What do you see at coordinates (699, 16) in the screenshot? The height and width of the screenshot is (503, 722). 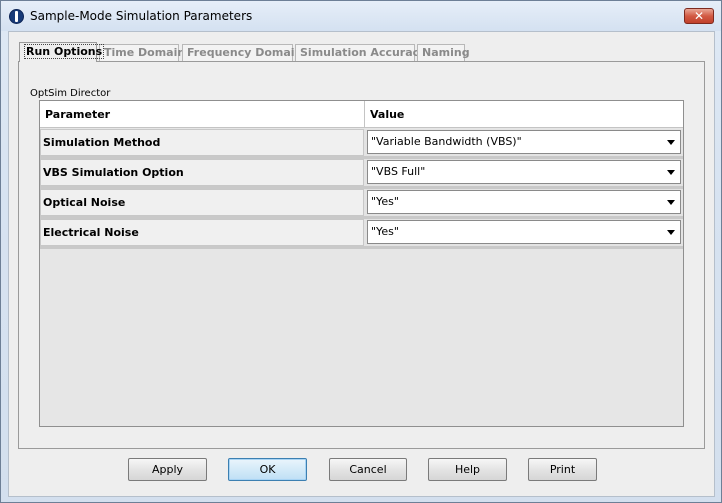 I see `close-button: ✕` at bounding box center [699, 16].